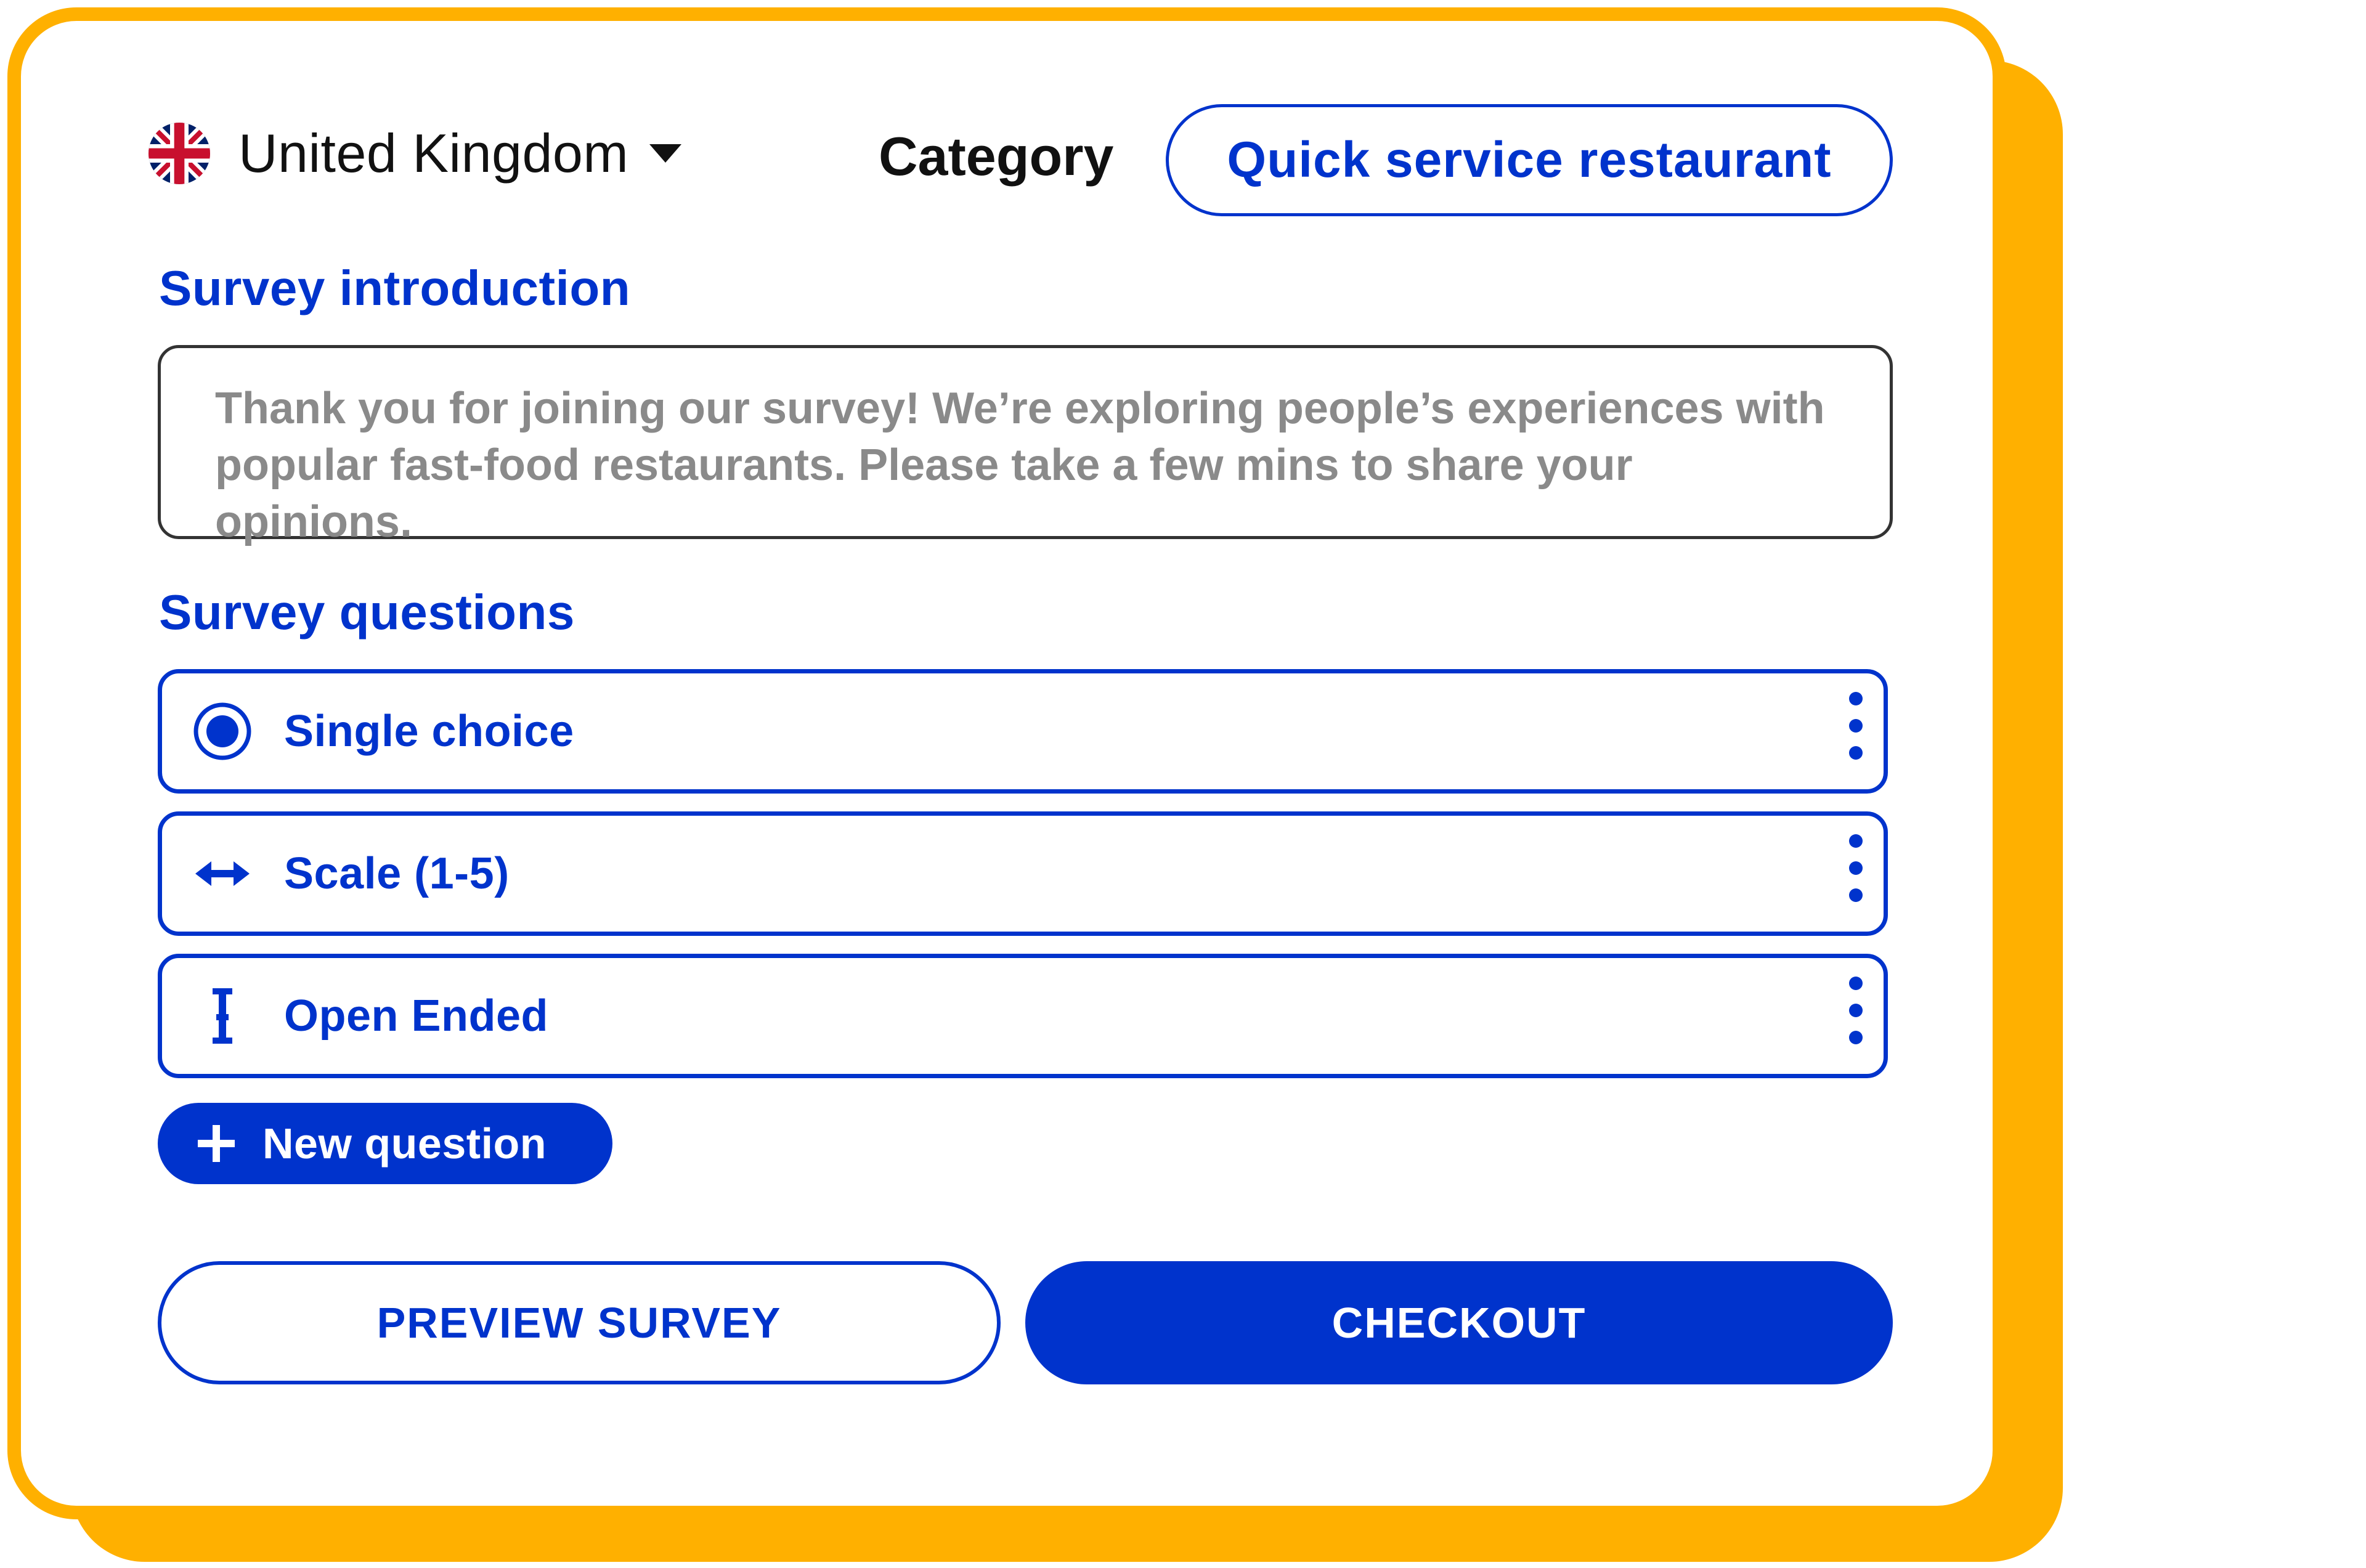  I want to click on country-label: United Kingdom, so click(433, 154).